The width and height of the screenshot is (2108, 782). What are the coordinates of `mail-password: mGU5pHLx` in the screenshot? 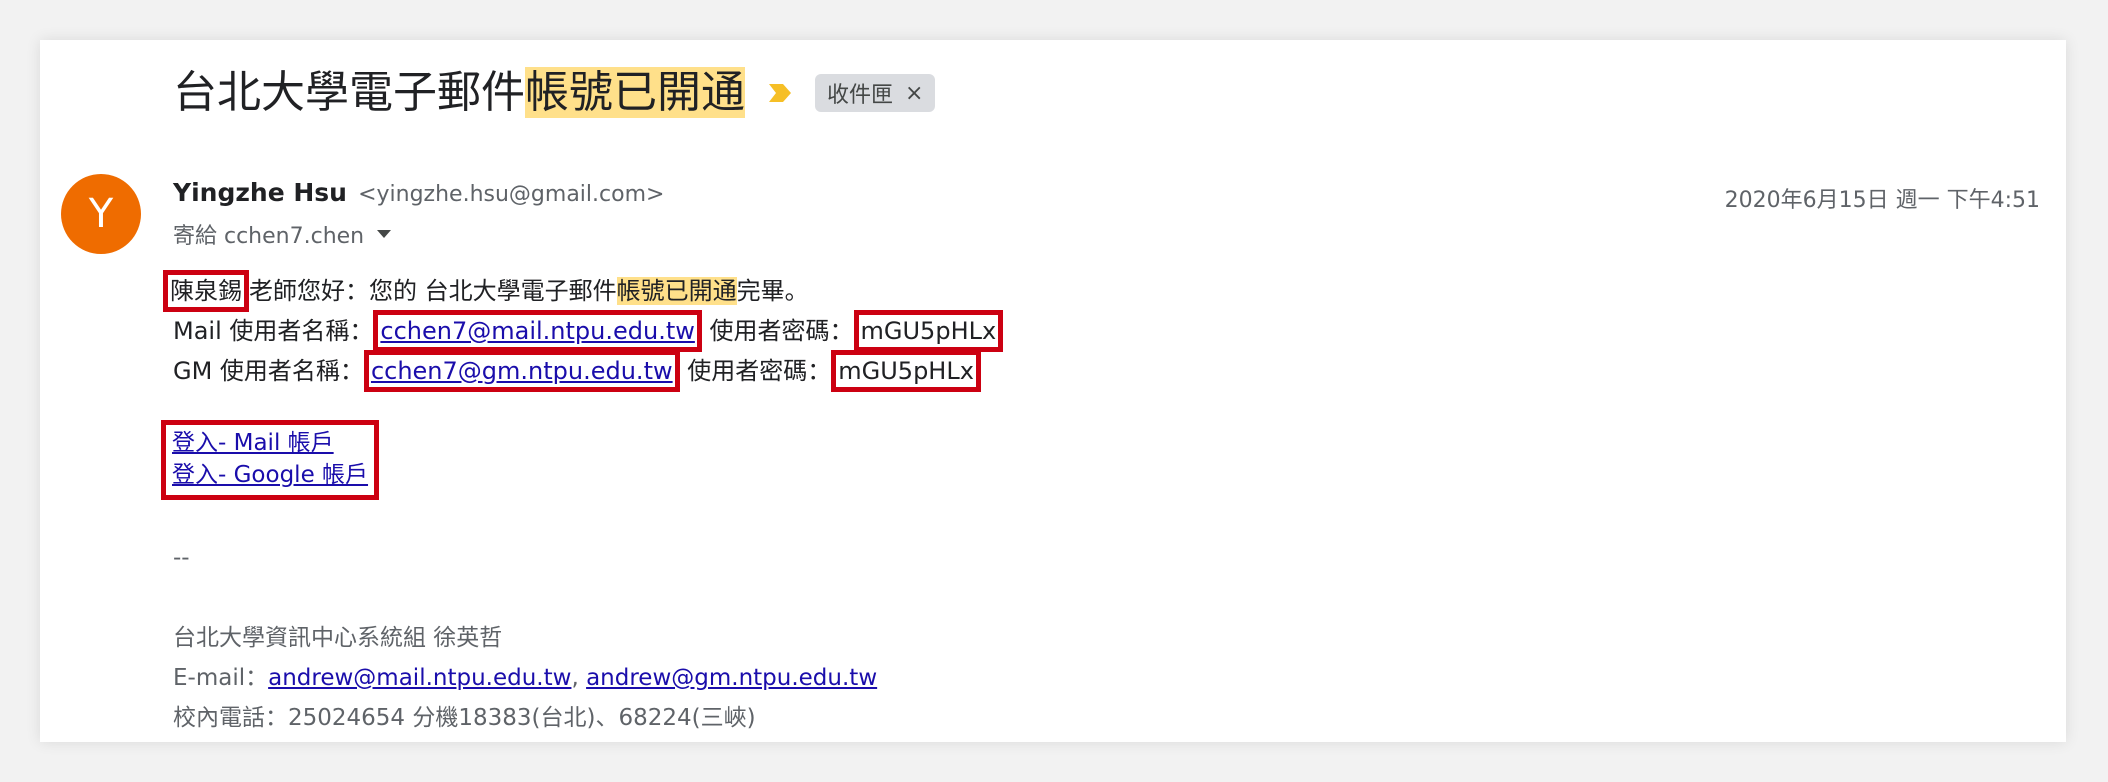 It's located at (928, 331).